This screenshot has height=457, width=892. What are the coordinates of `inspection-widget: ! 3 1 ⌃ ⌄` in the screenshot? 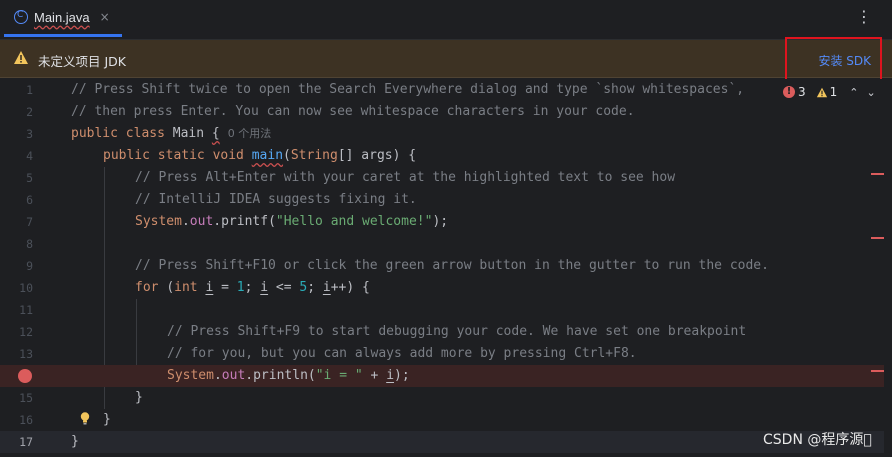 It's located at (829, 92).